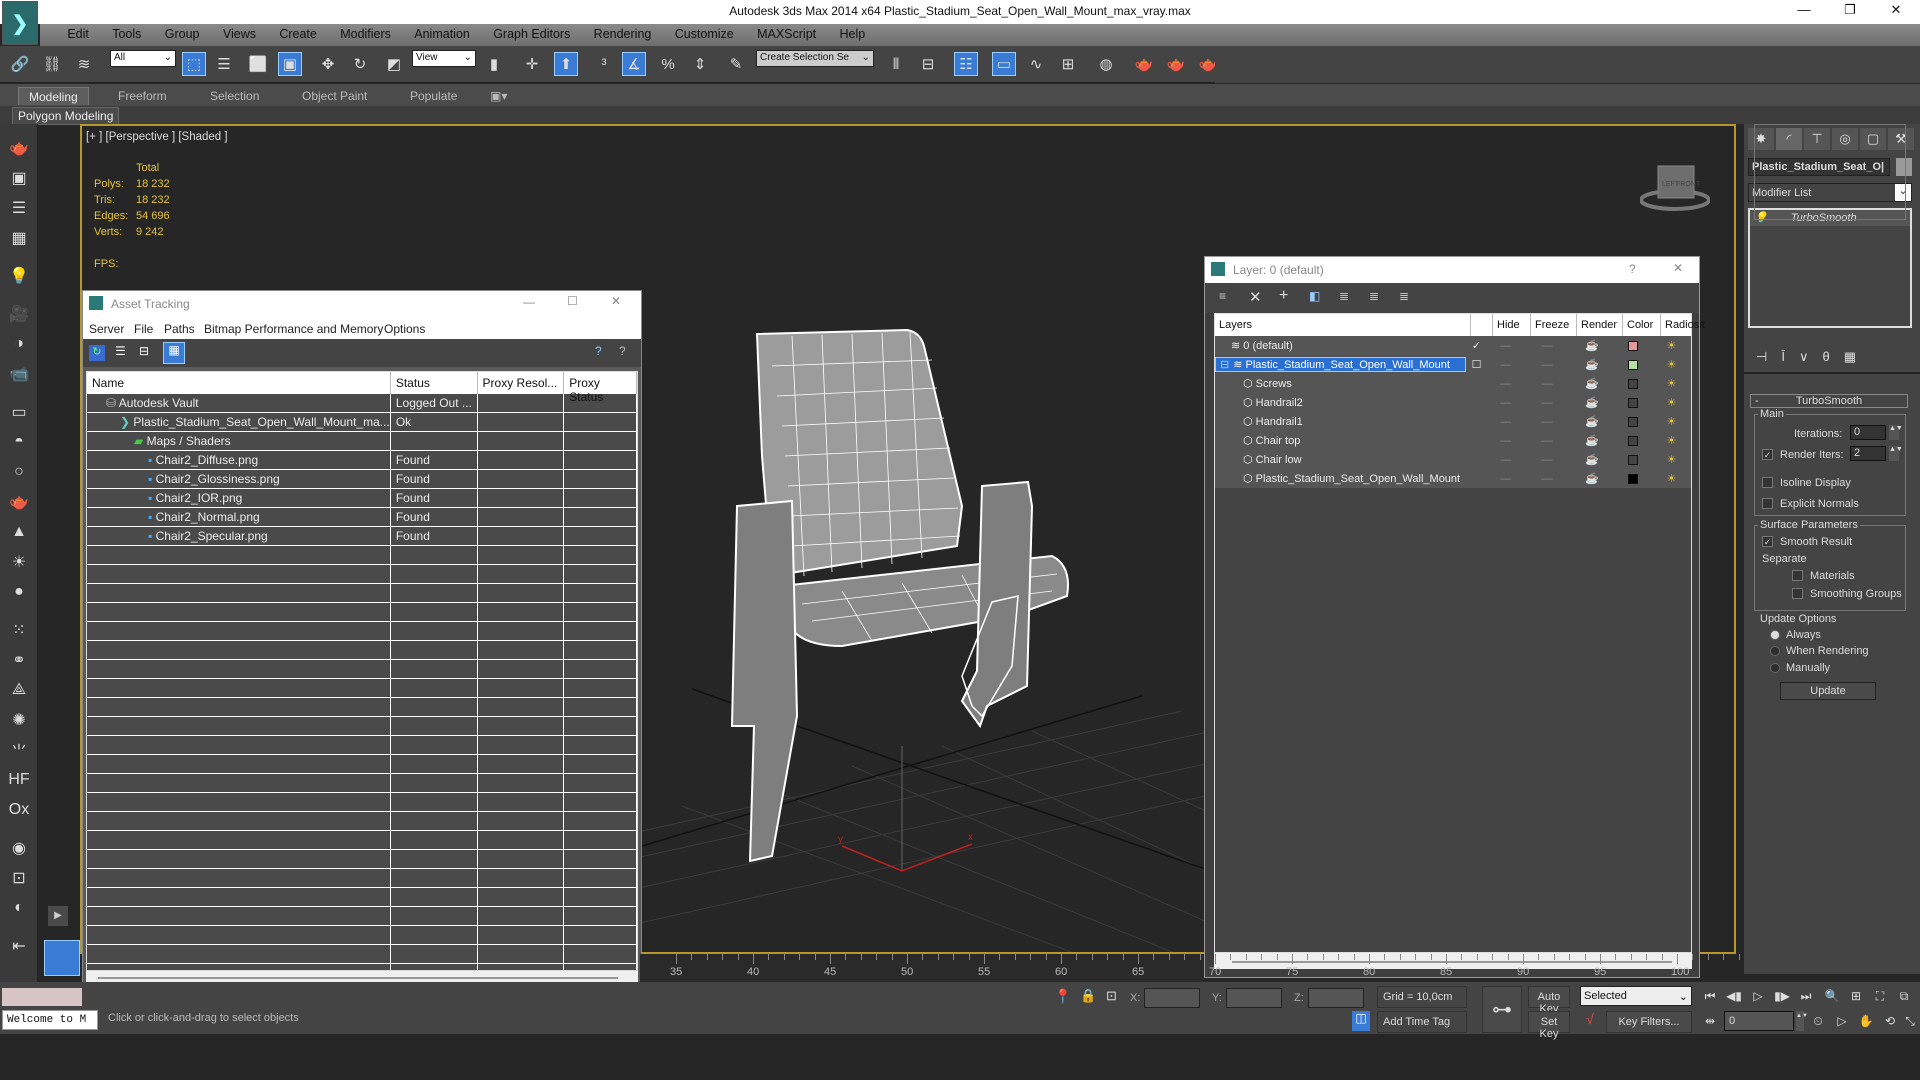  I want to click on rendered-frame-window-icon: 🫖, so click(1176, 64).